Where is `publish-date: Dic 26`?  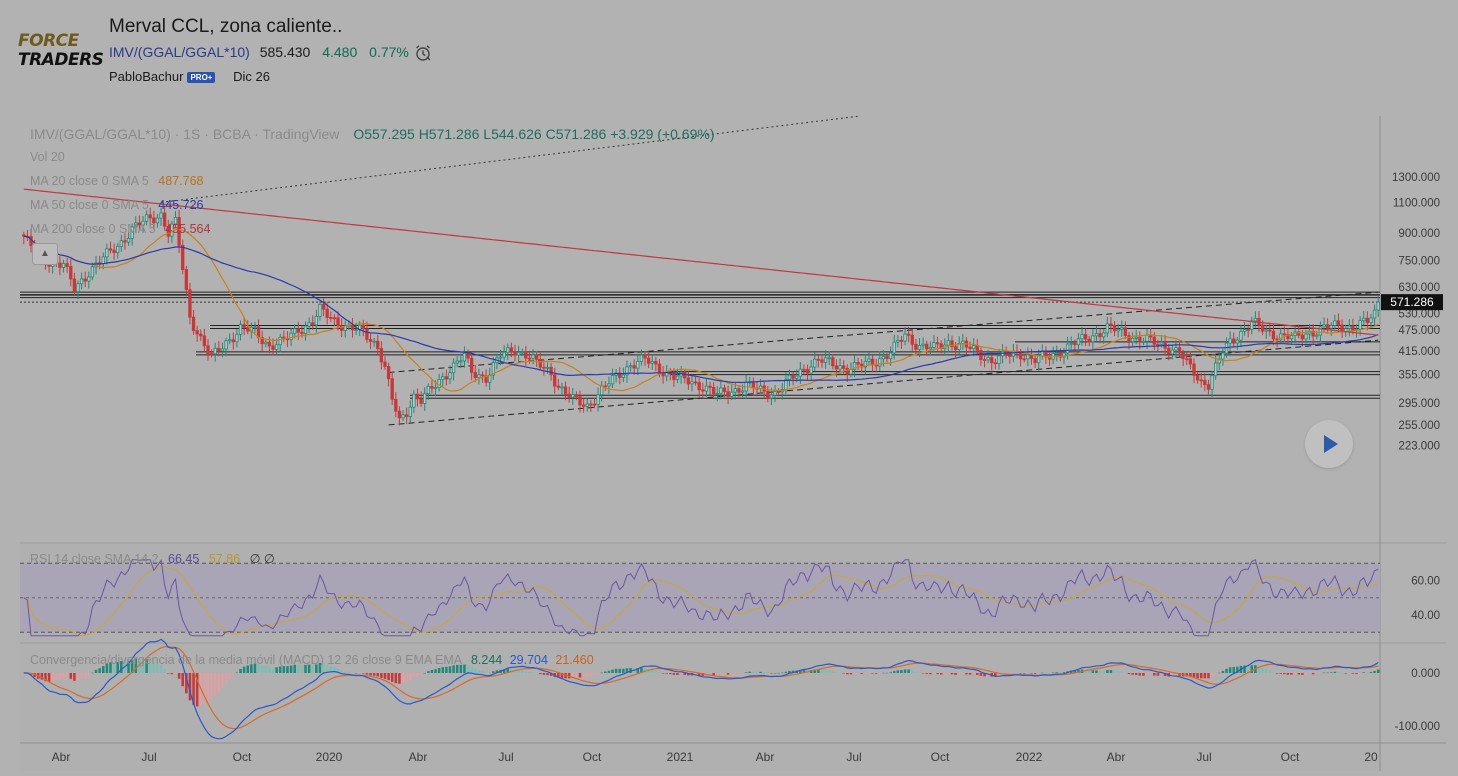
publish-date: Dic 26 is located at coordinates (251, 76).